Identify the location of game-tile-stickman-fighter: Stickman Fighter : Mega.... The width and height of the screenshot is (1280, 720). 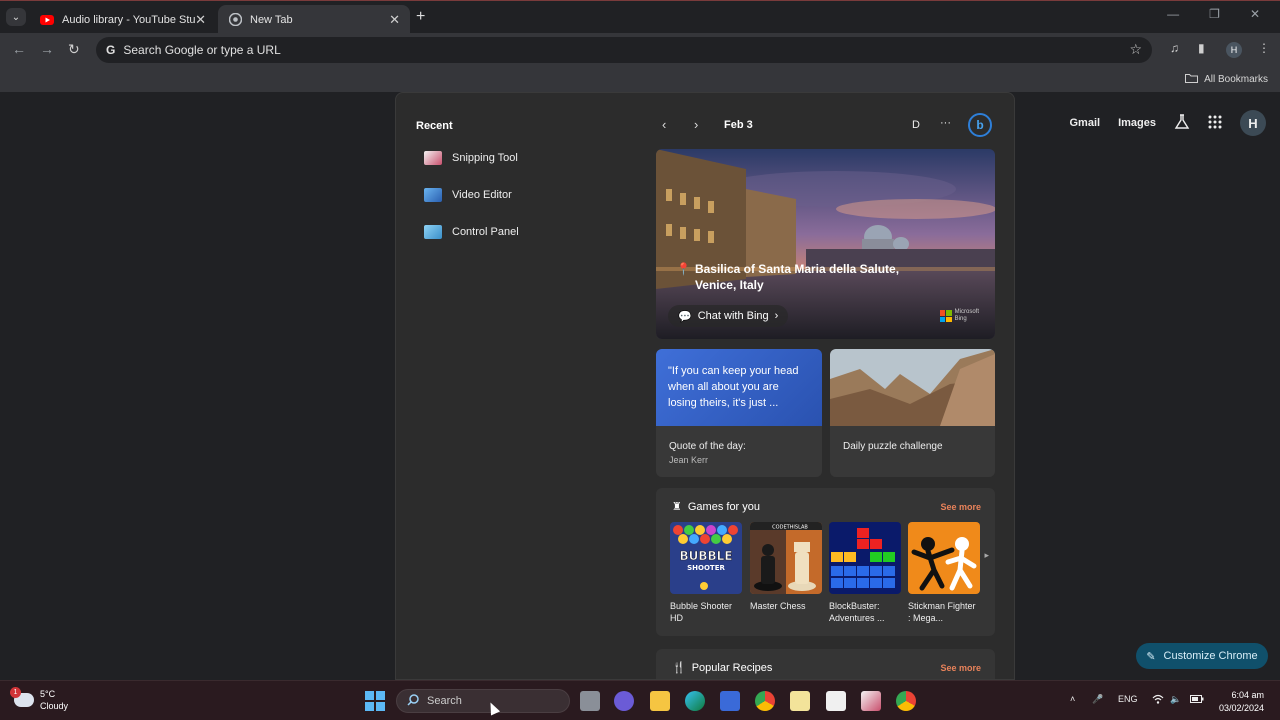
(944, 573).